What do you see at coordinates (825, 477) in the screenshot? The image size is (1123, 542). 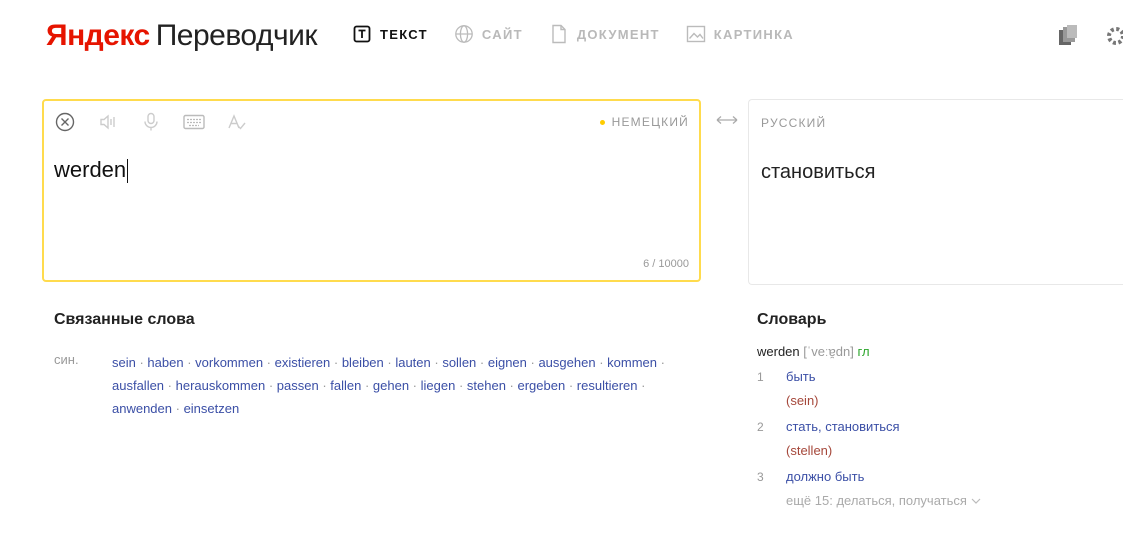 I see `entry-meaning: должно быть` at bounding box center [825, 477].